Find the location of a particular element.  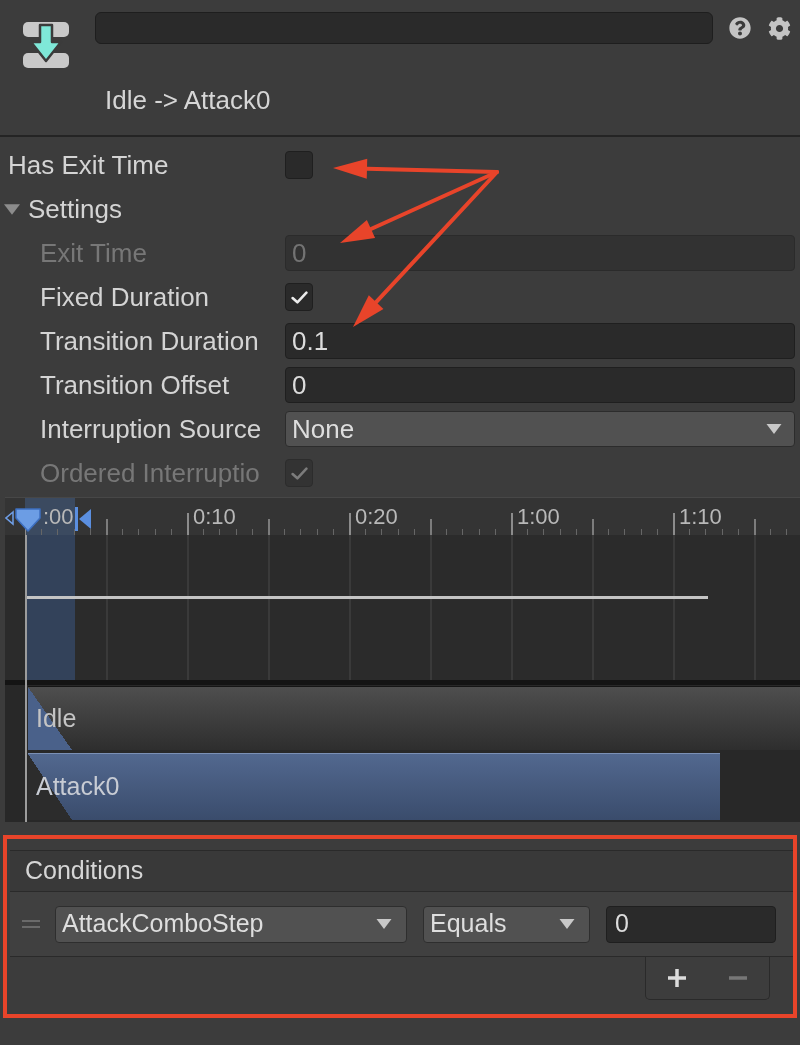

foldout-header: Settings is located at coordinates (61, 209).